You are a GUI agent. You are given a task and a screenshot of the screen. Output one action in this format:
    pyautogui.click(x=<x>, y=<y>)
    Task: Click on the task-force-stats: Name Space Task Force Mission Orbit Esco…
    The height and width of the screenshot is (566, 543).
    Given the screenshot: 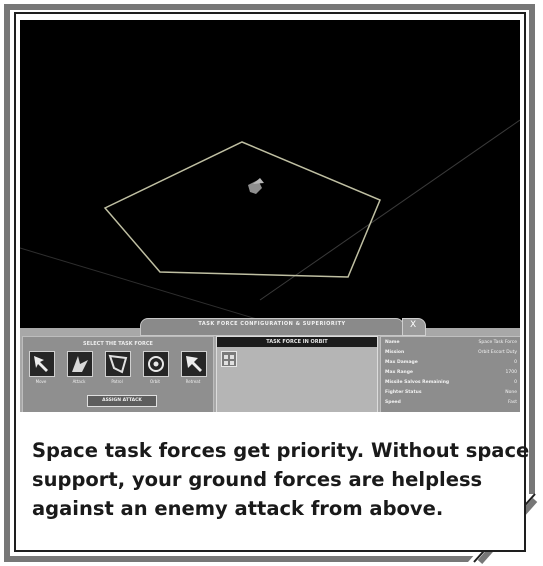 What is the action you would take?
    pyautogui.click(x=450, y=374)
    